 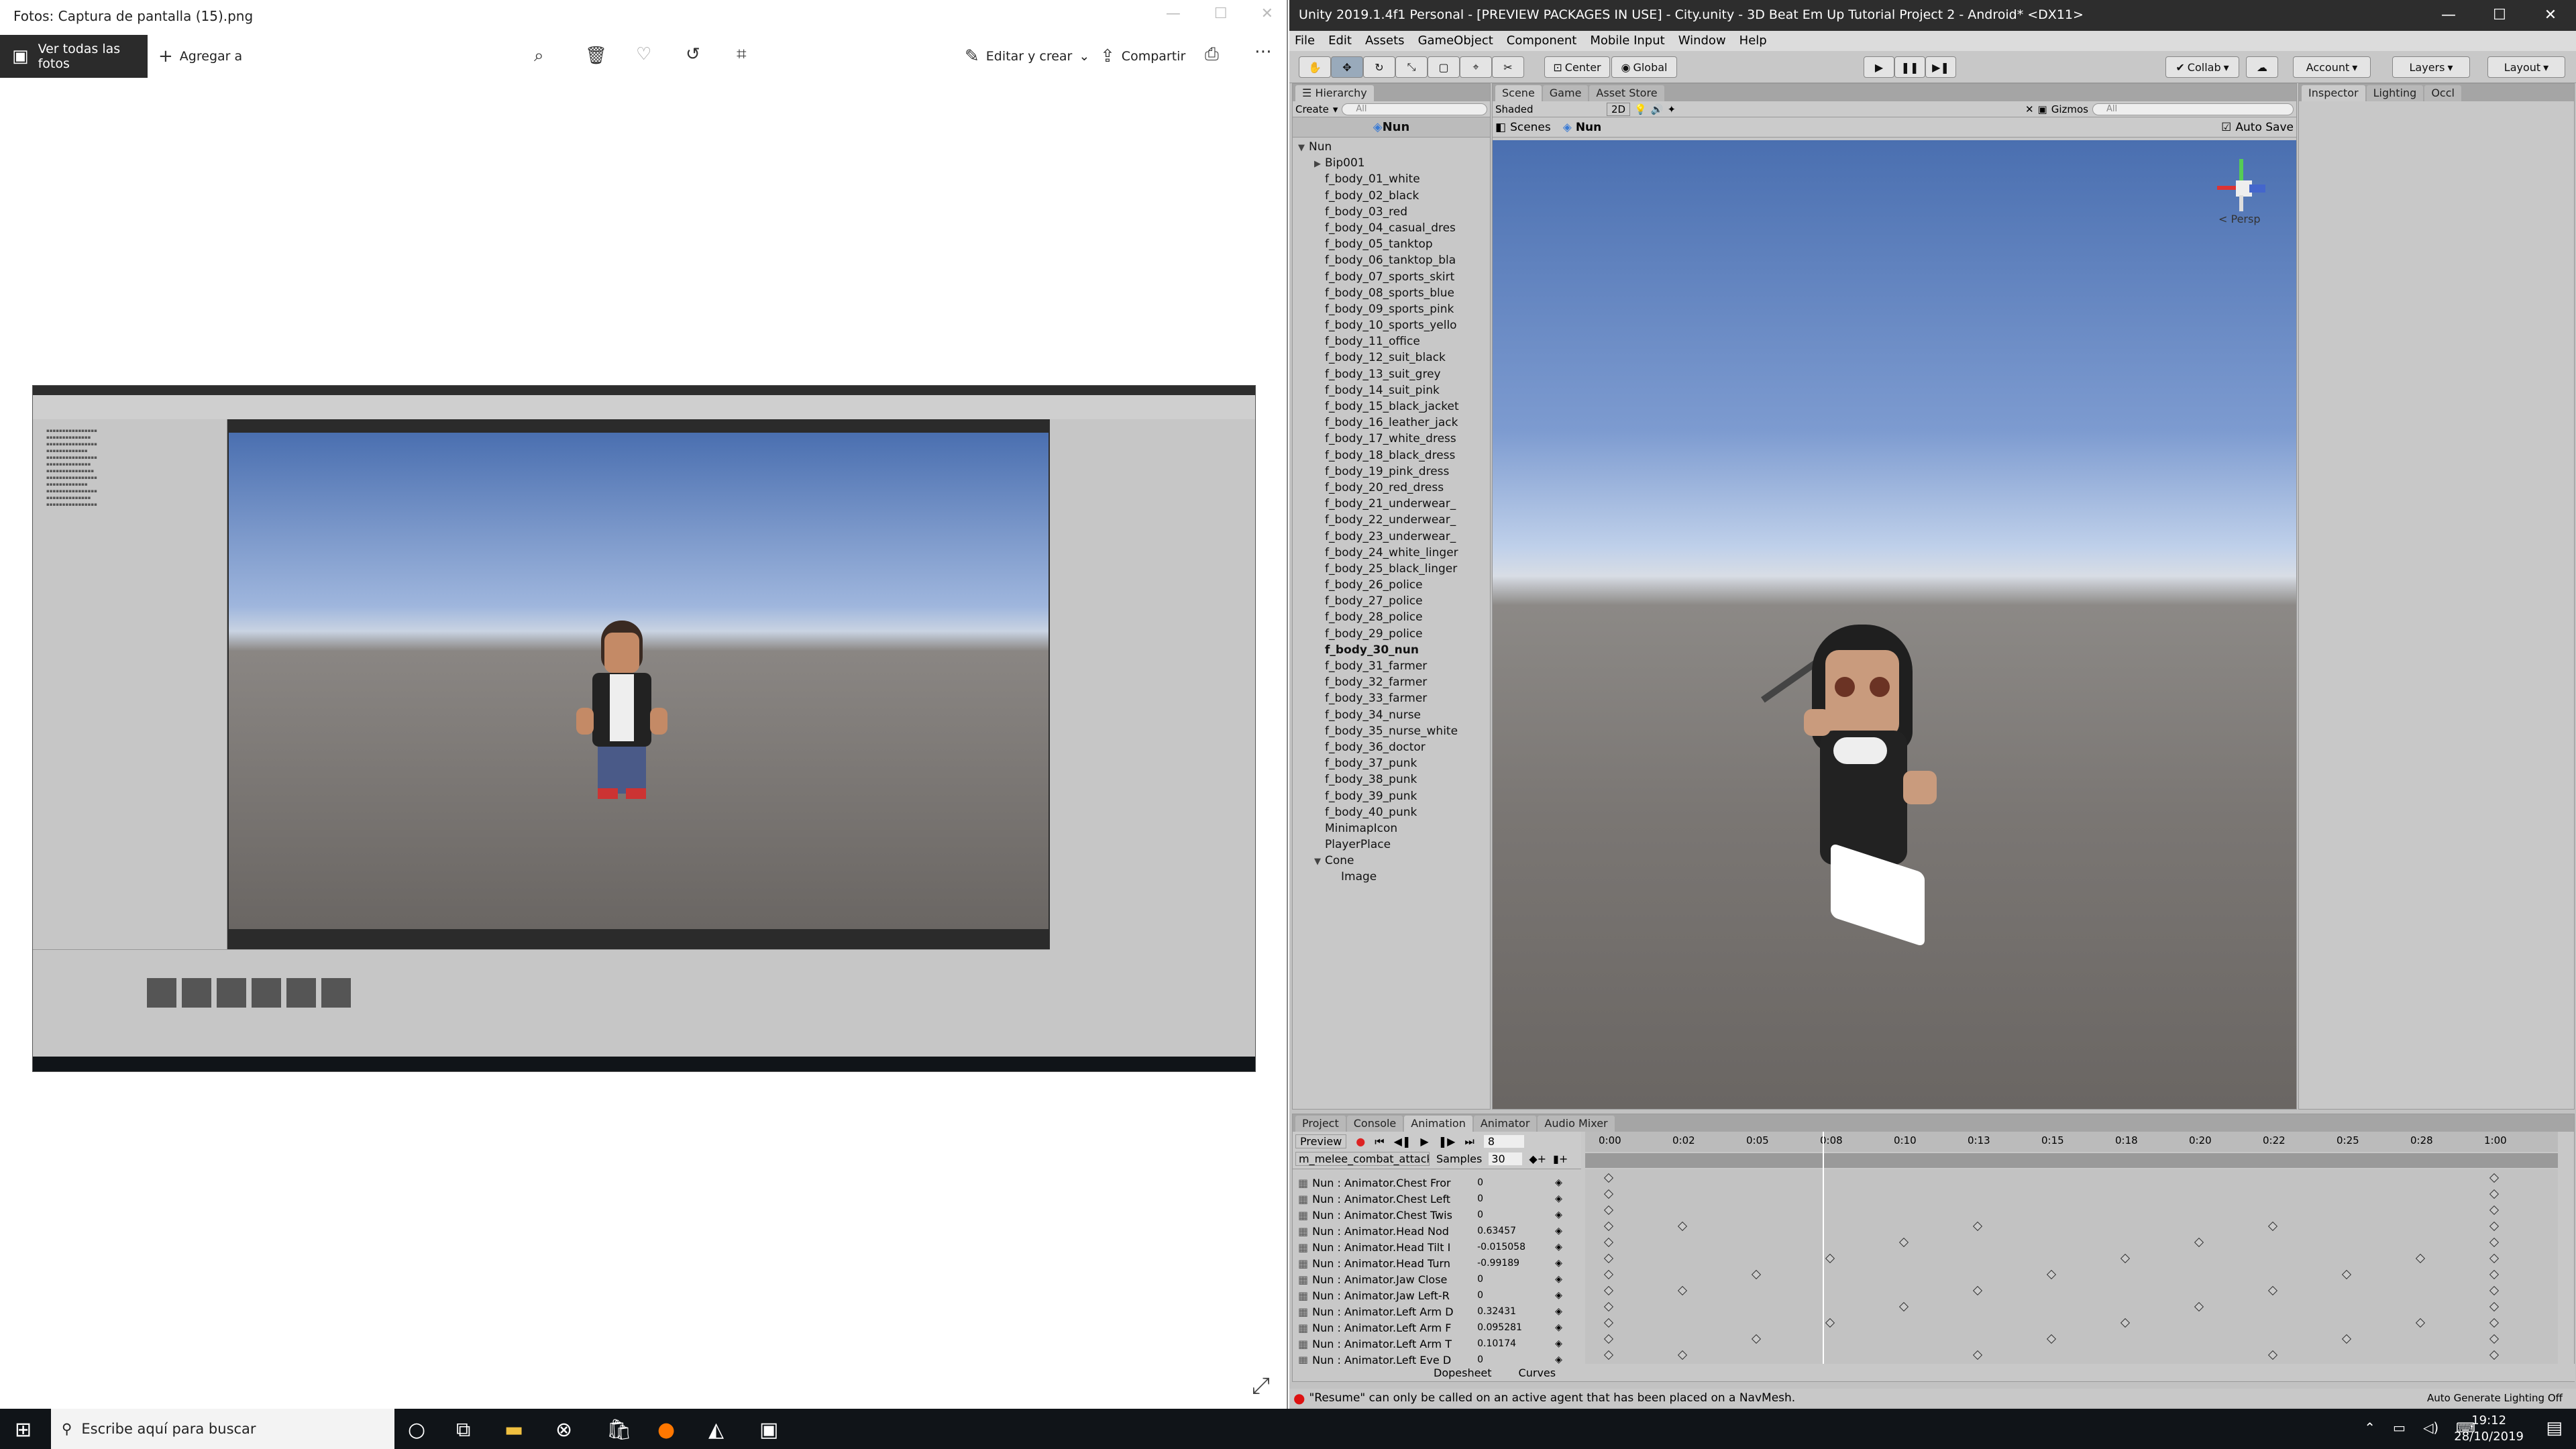 What do you see at coordinates (1027, 56) in the screenshot?
I see `edit-create-button: ✎ Editar y crear ⌄` at bounding box center [1027, 56].